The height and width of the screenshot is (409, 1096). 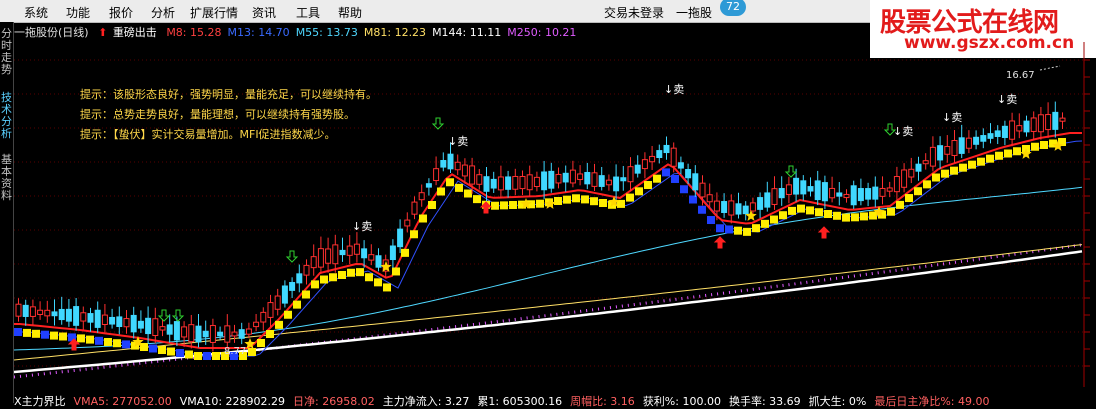 I want to click on arrow-up-icon: ⬆, so click(x=103, y=32).